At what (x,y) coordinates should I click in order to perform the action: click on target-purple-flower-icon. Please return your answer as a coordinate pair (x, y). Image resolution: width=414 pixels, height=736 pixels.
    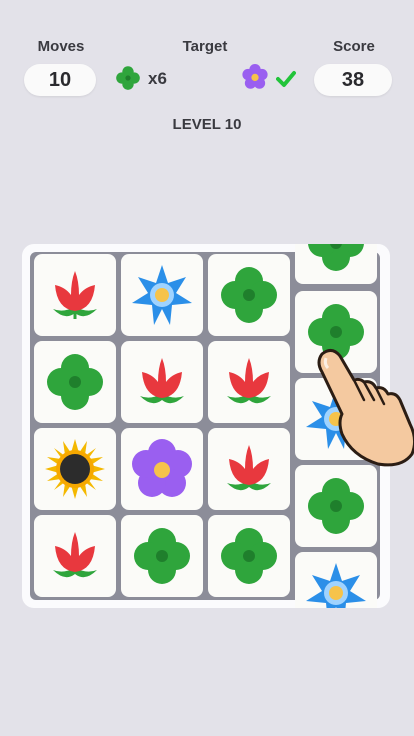
    Looking at the image, I should click on (255, 77).